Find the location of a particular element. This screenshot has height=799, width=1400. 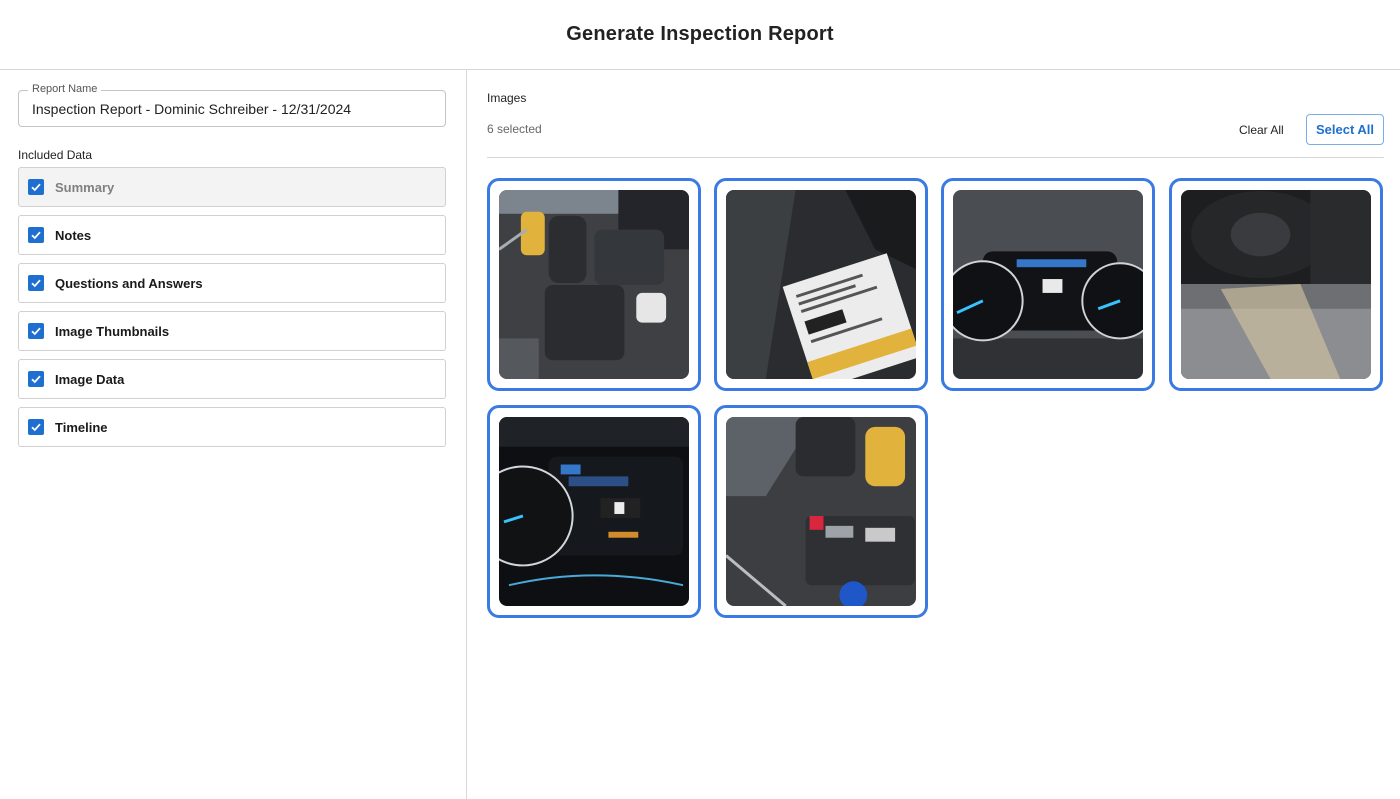

instrument-cluster-photo is located at coordinates (1048, 284).